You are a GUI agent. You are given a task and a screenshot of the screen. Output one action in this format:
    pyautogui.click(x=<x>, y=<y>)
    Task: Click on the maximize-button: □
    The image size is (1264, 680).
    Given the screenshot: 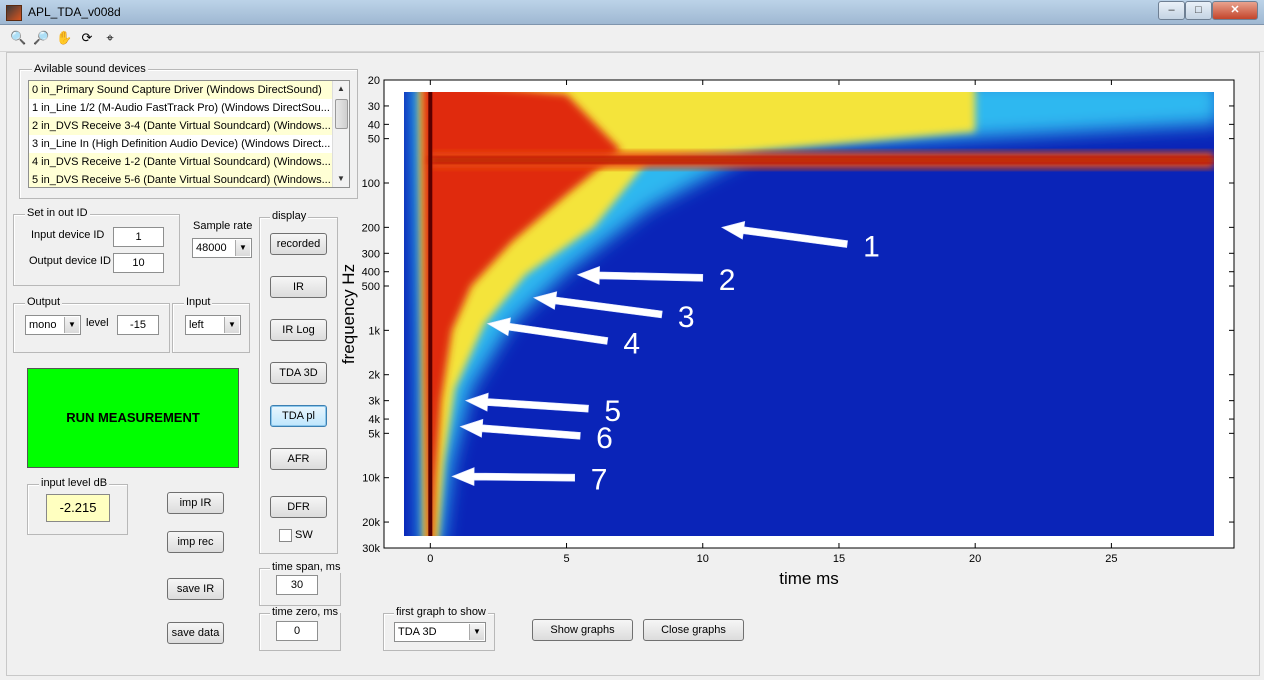 What is the action you would take?
    pyautogui.click(x=1198, y=10)
    